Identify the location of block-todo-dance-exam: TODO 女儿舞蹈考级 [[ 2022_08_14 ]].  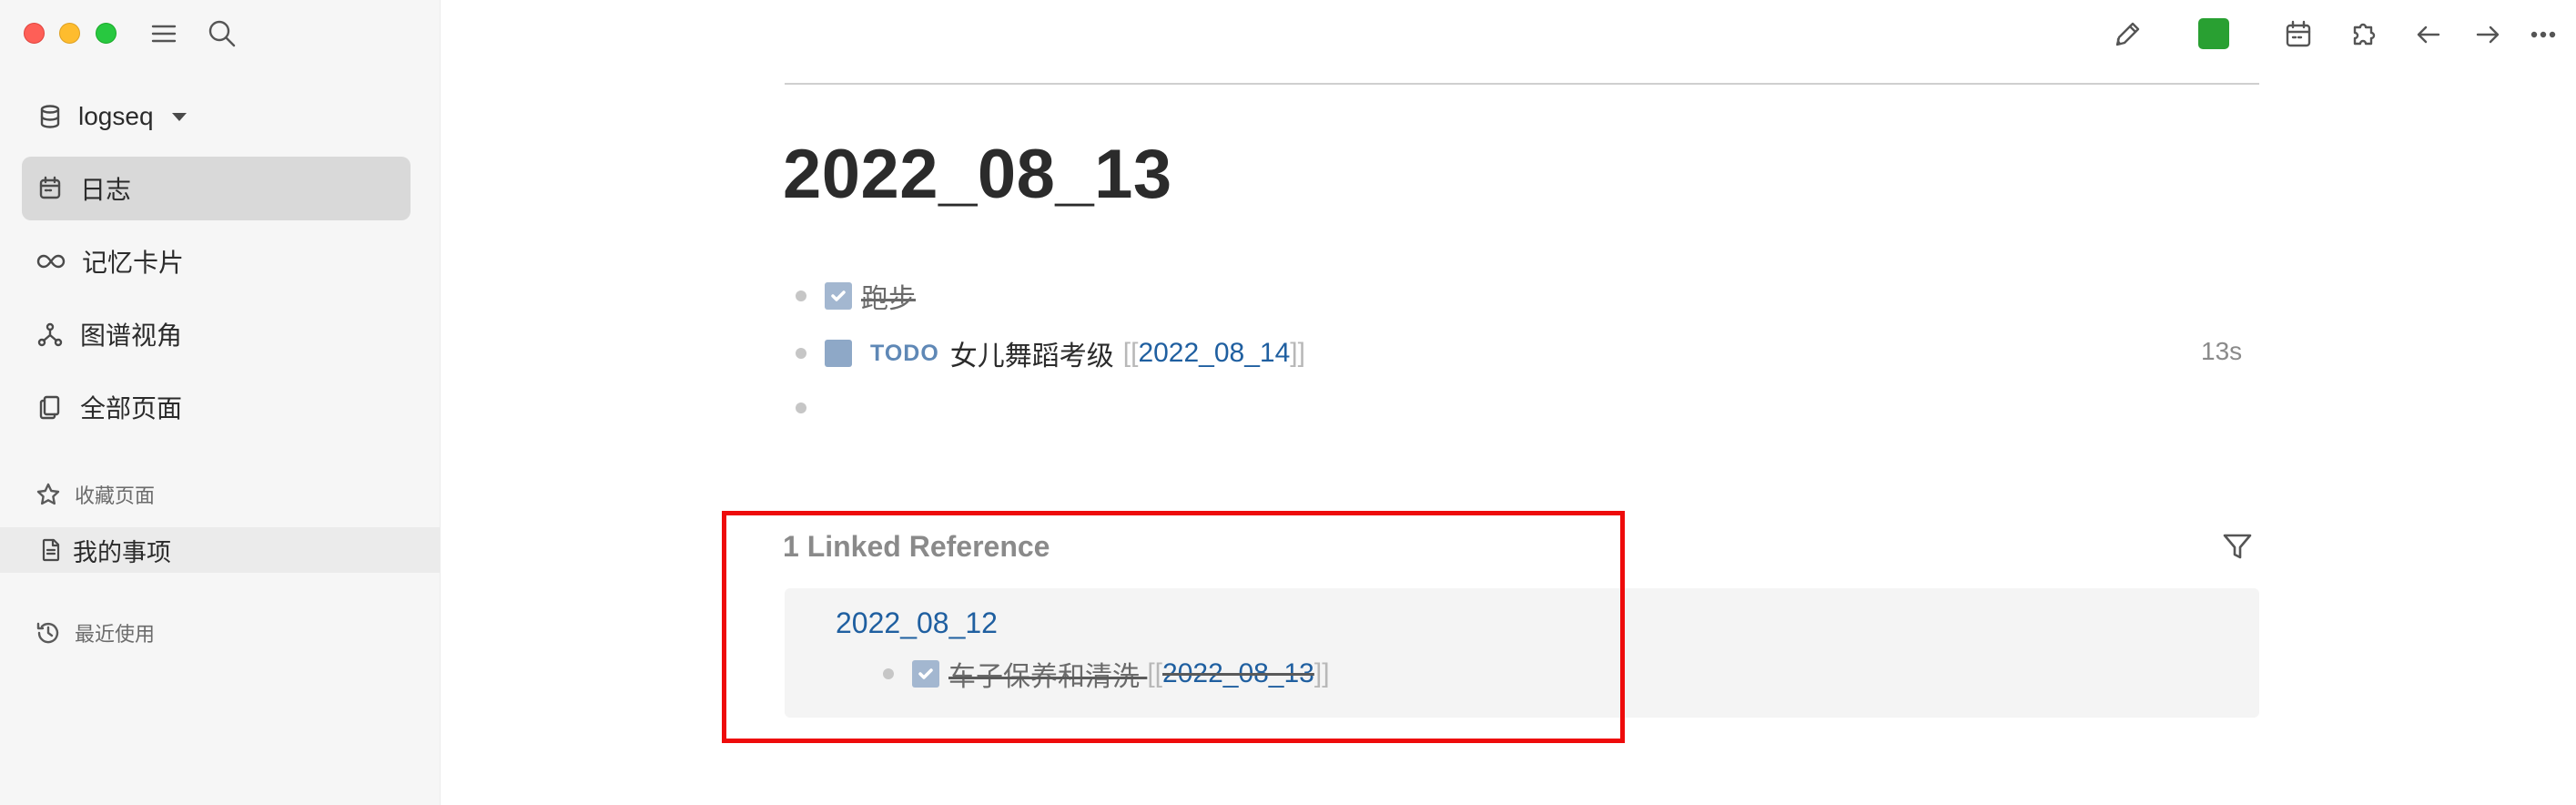
(1045, 353).